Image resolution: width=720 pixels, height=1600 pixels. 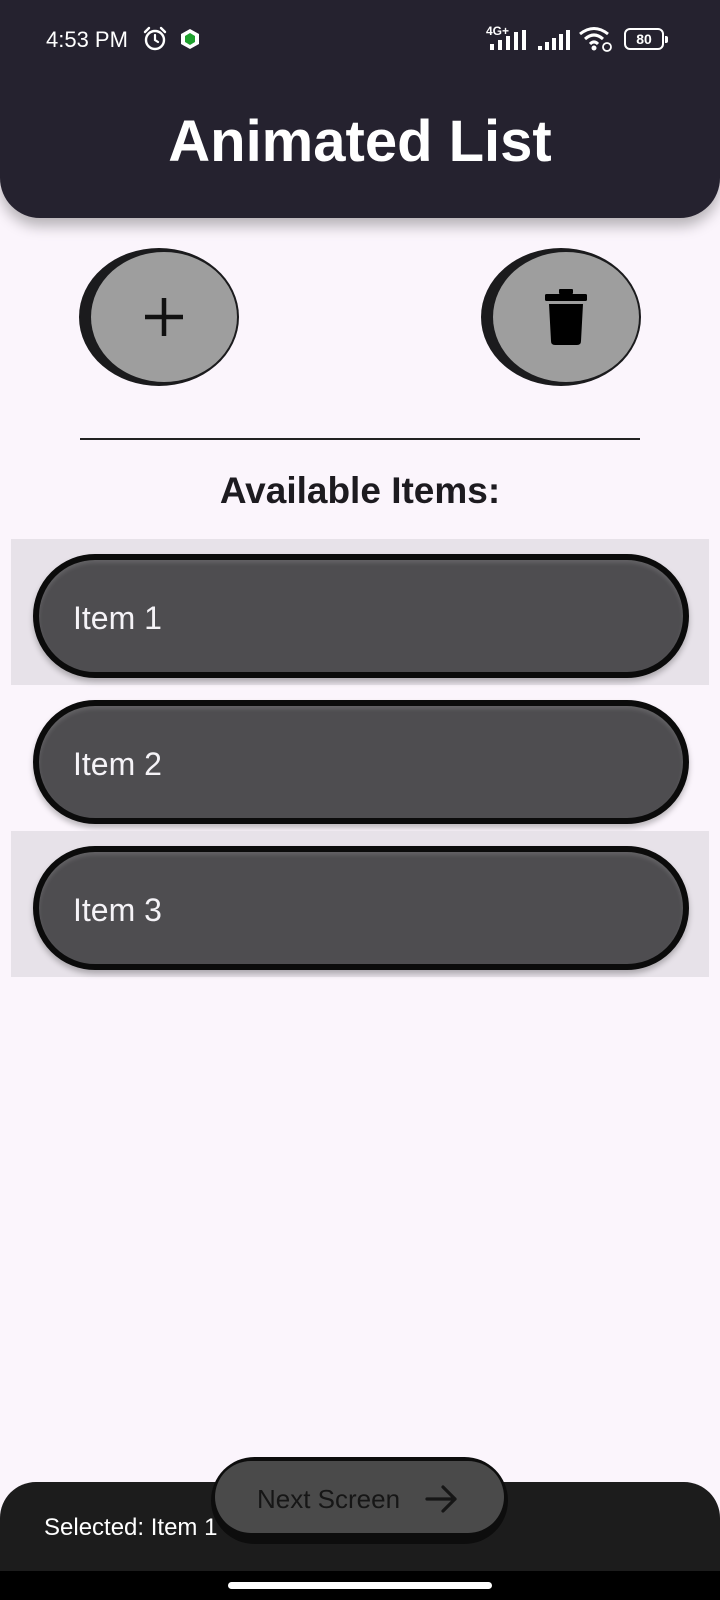 I want to click on item-label: Item 1, so click(x=117, y=618).